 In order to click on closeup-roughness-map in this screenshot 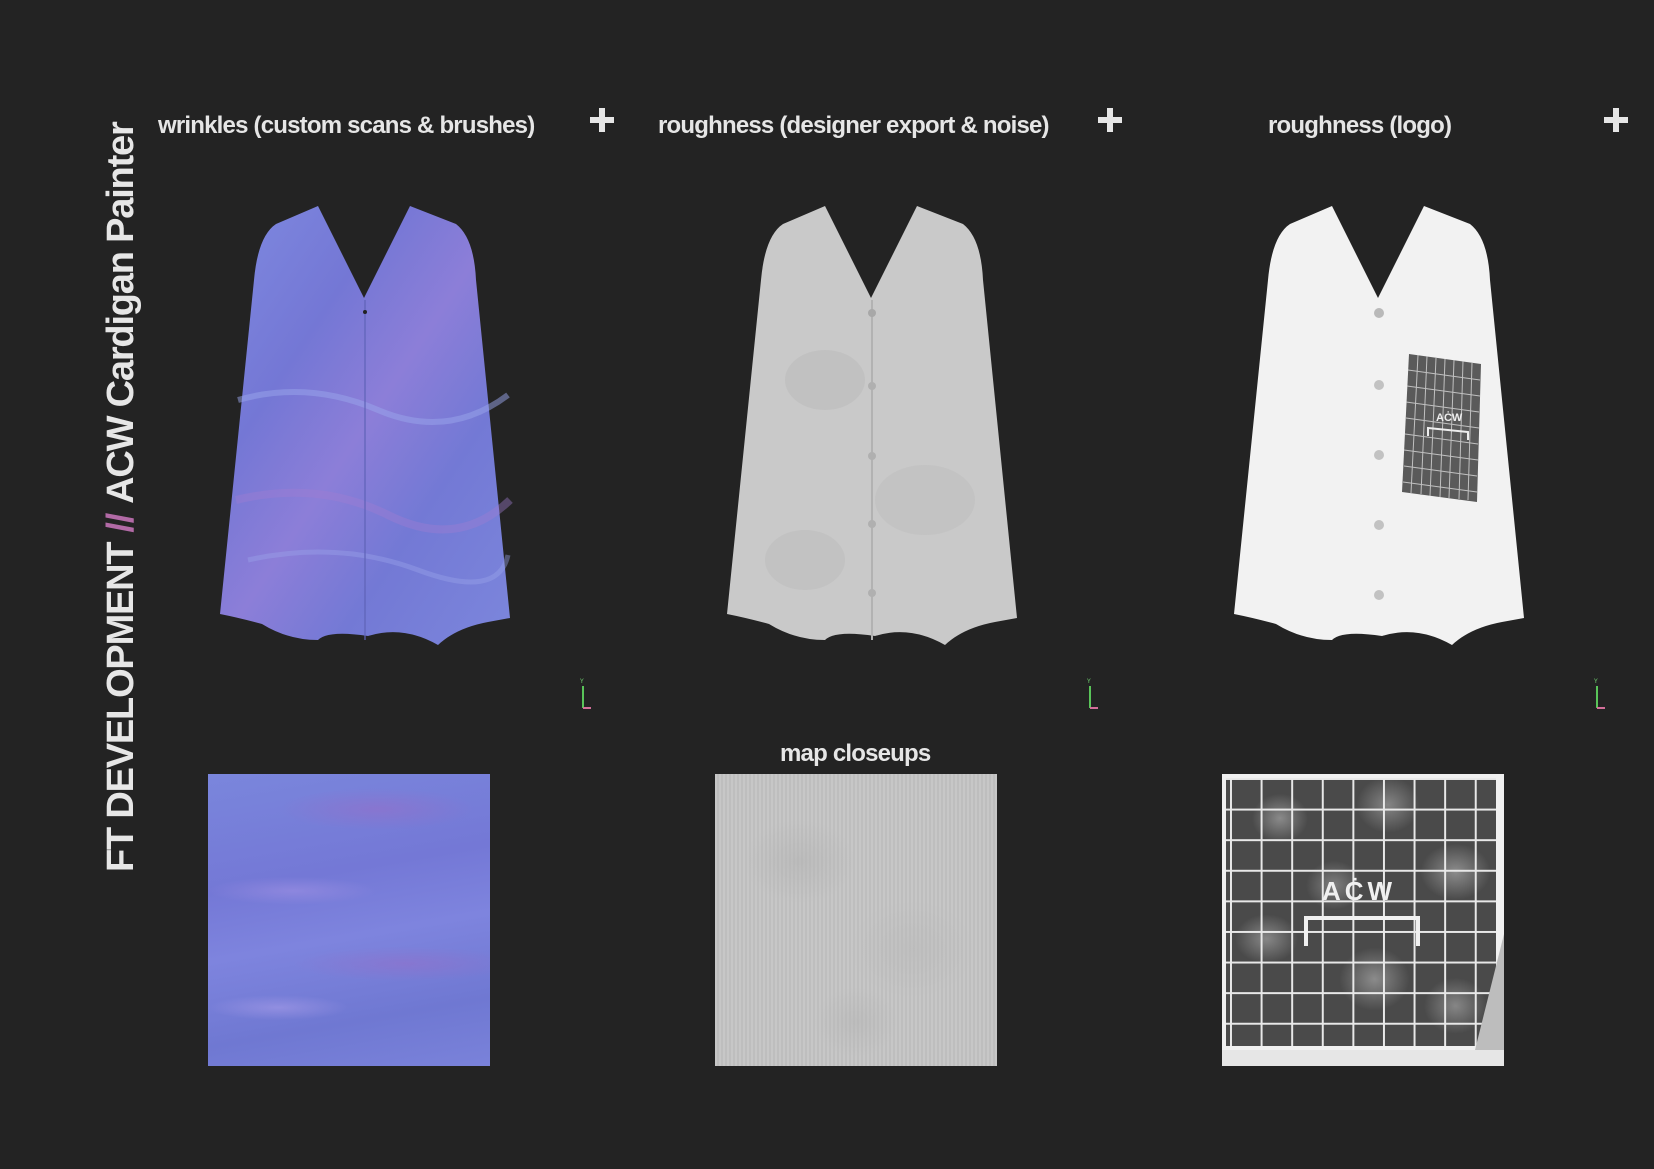, I will do `click(856, 920)`.